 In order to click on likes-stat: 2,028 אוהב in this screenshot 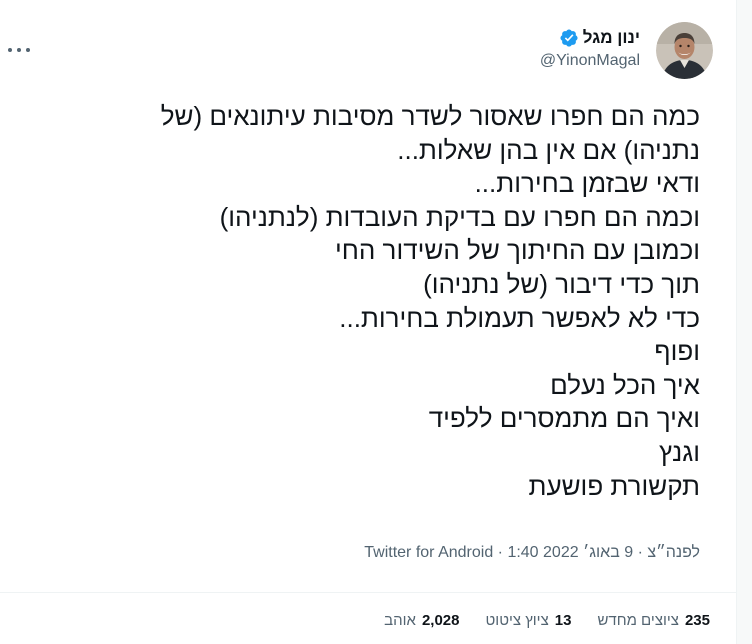, I will do `click(421, 620)`.